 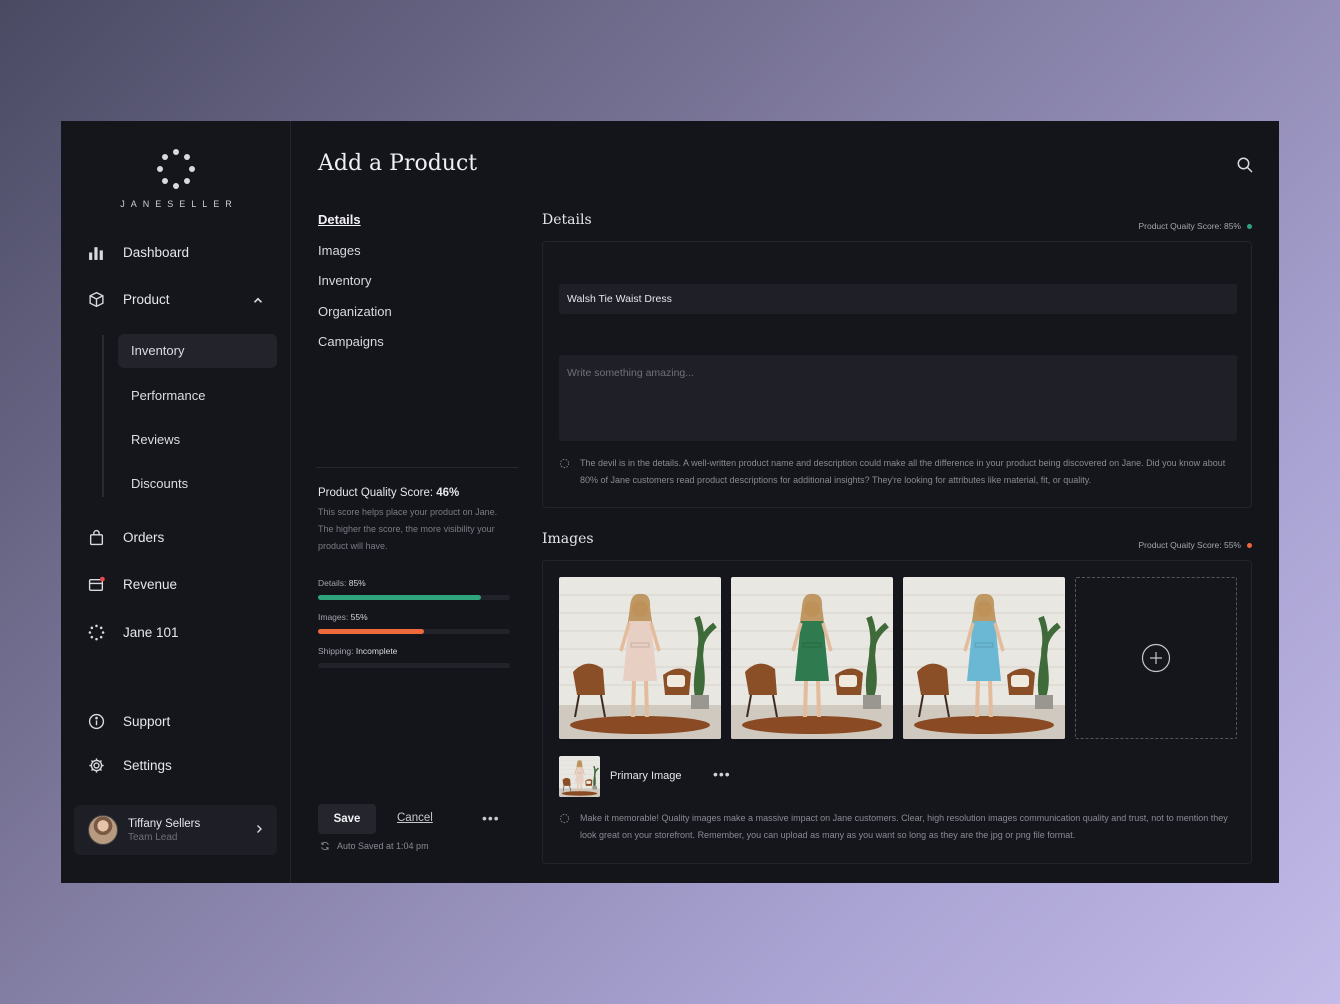 I want to click on section-tab-details: Details, so click(x=355, y=226).